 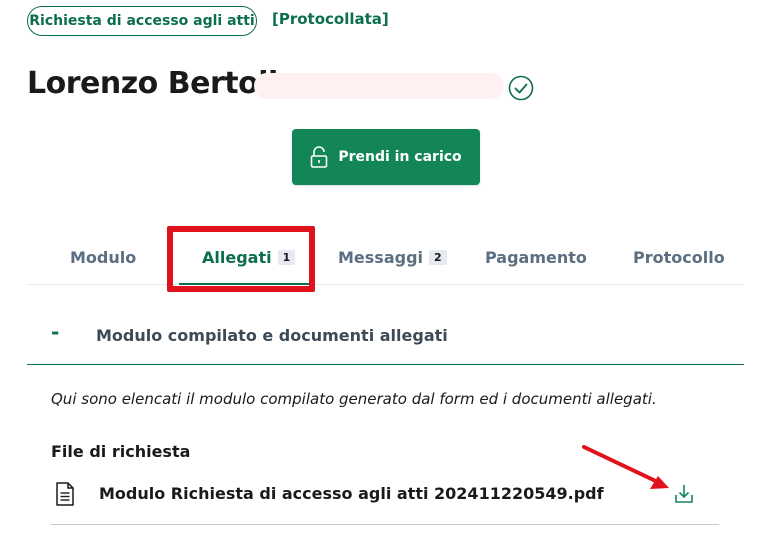 I want to click on annotation-highlight-box, so click(x=241, y=259).